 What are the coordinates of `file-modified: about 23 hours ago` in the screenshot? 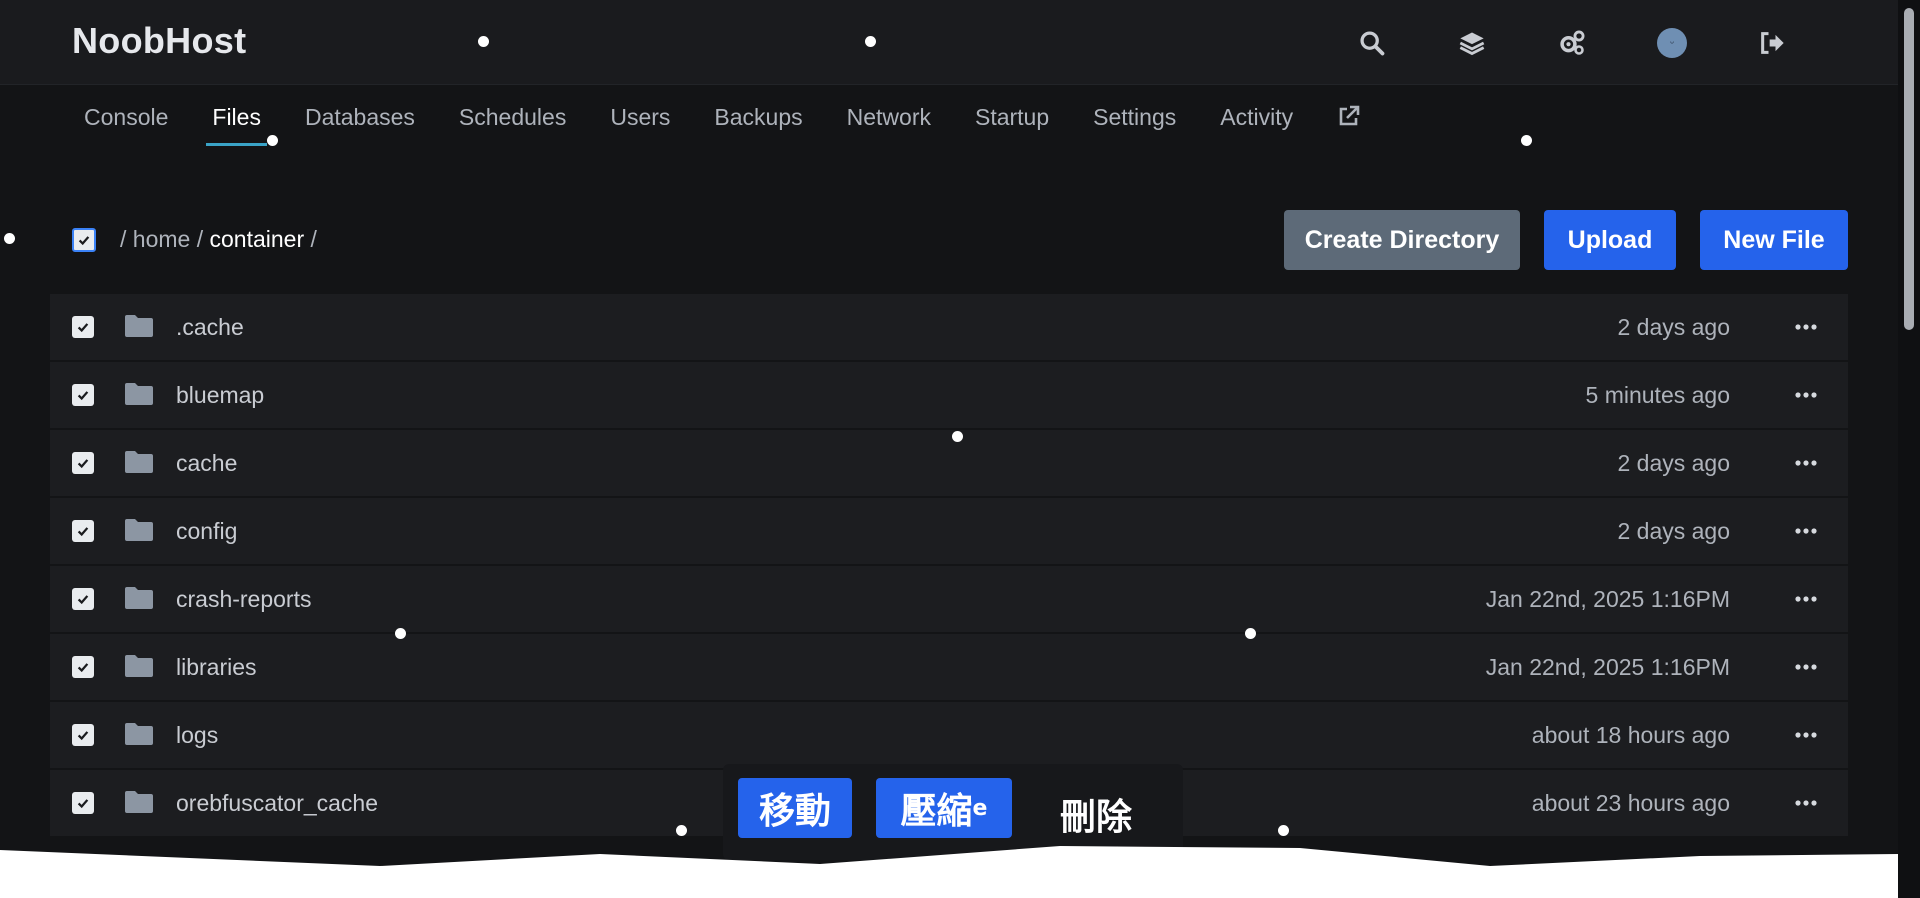 It's located at (1630, 802).